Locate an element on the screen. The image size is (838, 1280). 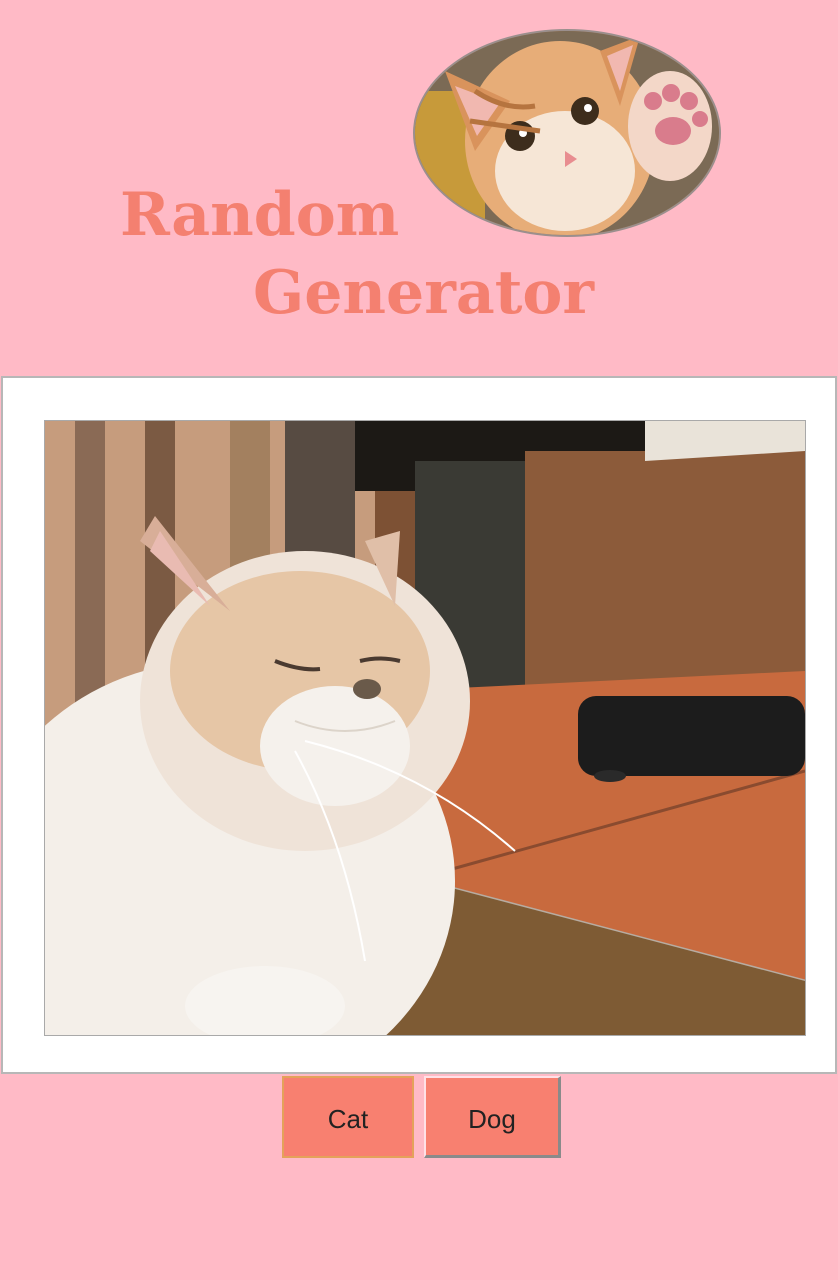
cat-avatar-icon is located at coordinates (567, 133).